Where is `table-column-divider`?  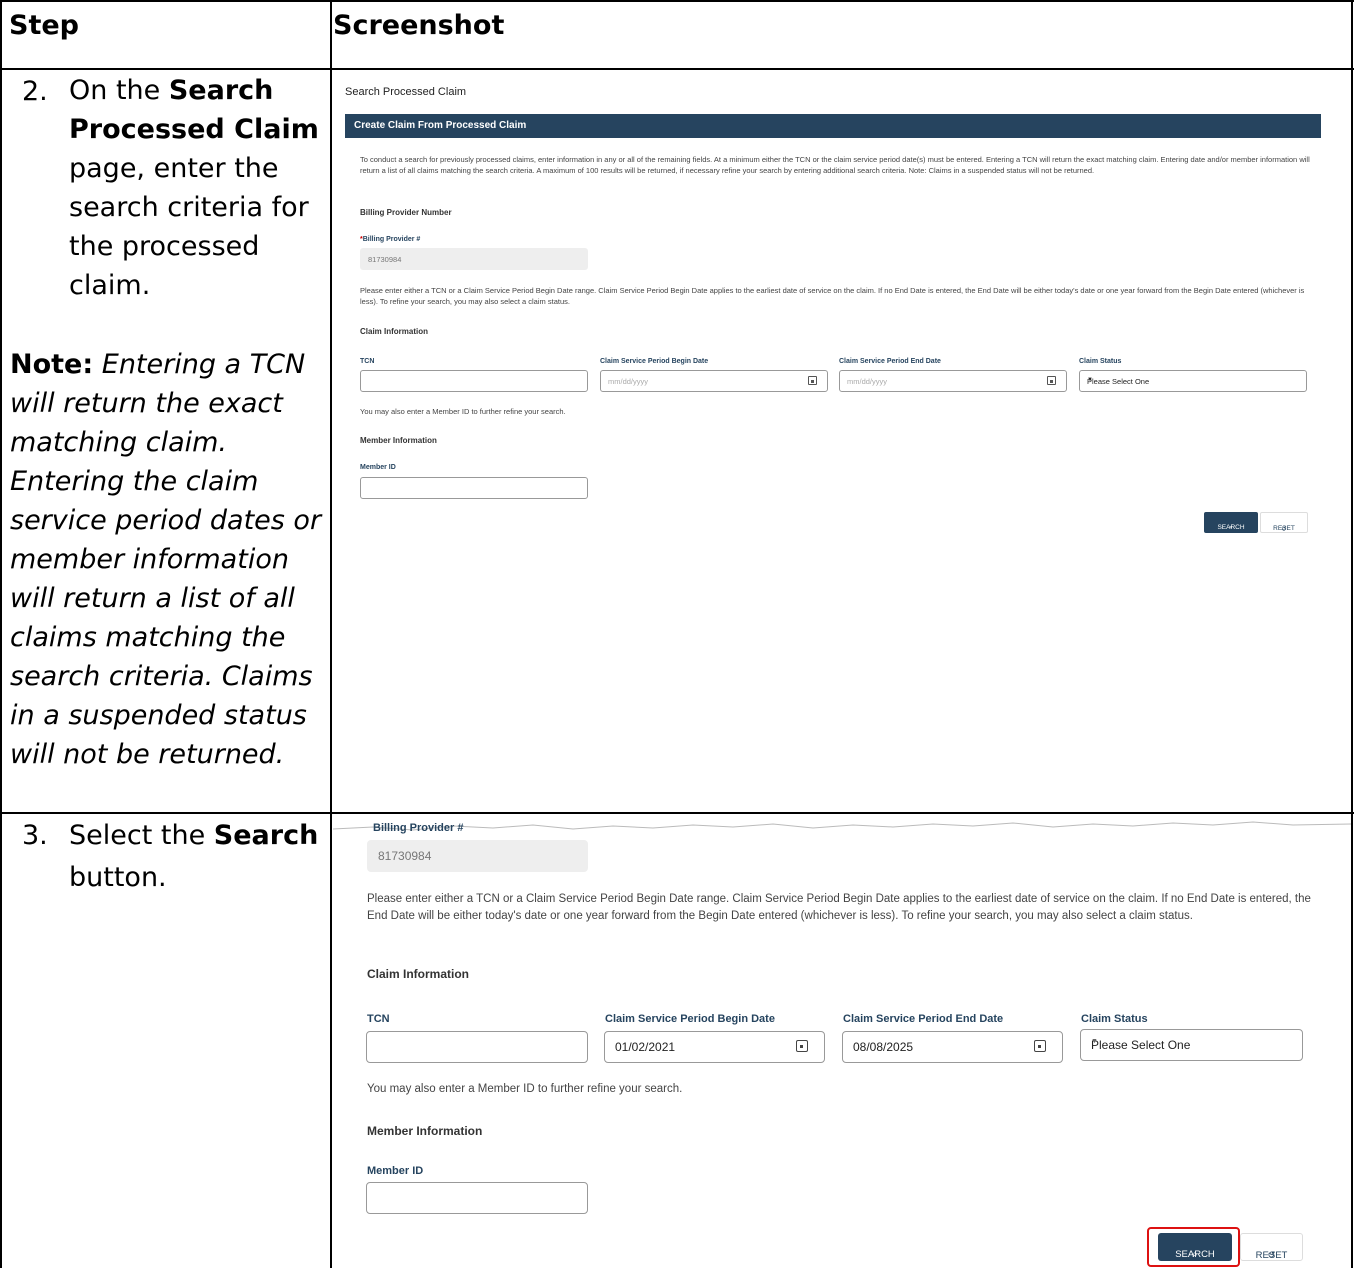
table-column-divider is located at coordinates (331, 634).